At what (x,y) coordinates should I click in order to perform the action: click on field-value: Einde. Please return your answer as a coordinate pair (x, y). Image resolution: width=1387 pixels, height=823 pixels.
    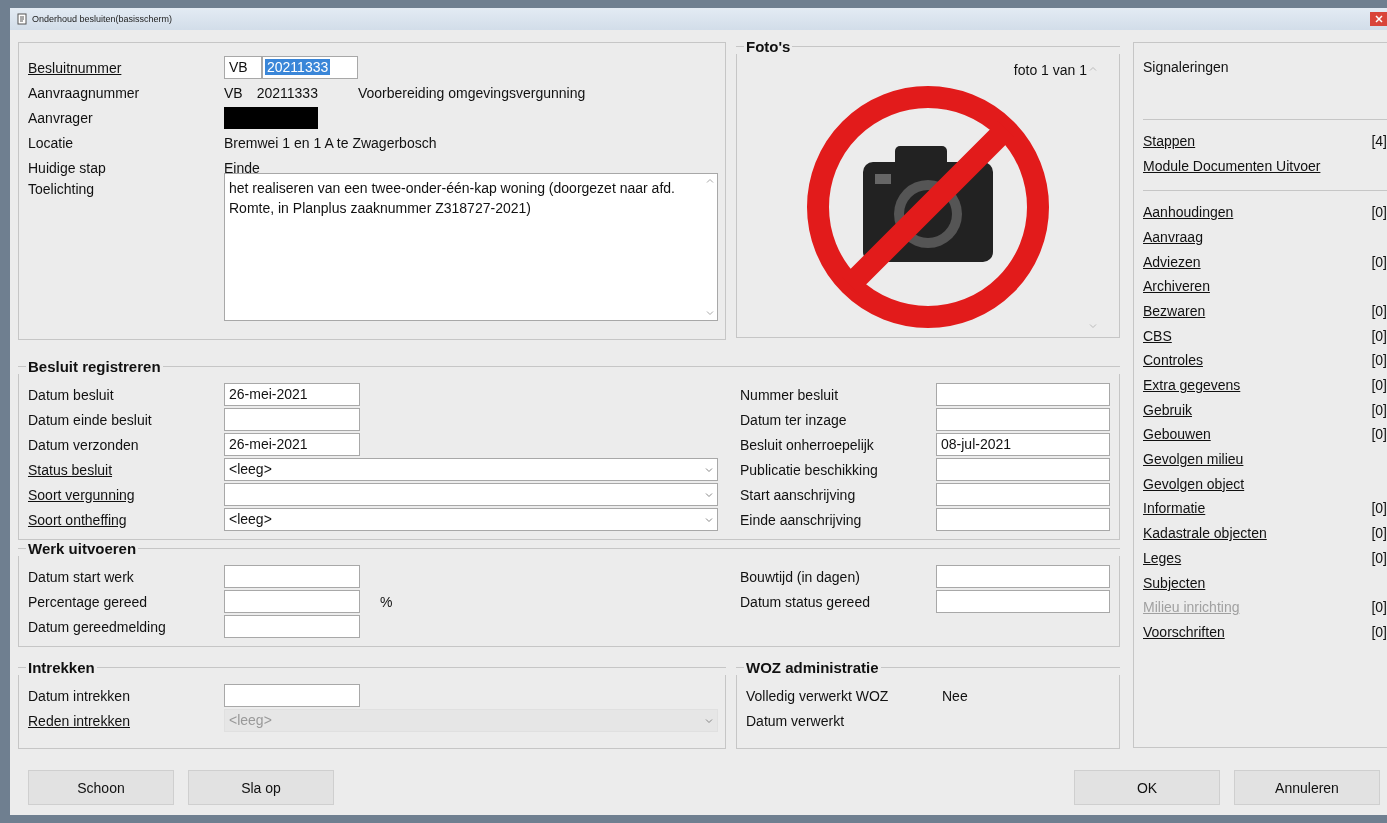
    Looking at the image, I should click on (242, 167).